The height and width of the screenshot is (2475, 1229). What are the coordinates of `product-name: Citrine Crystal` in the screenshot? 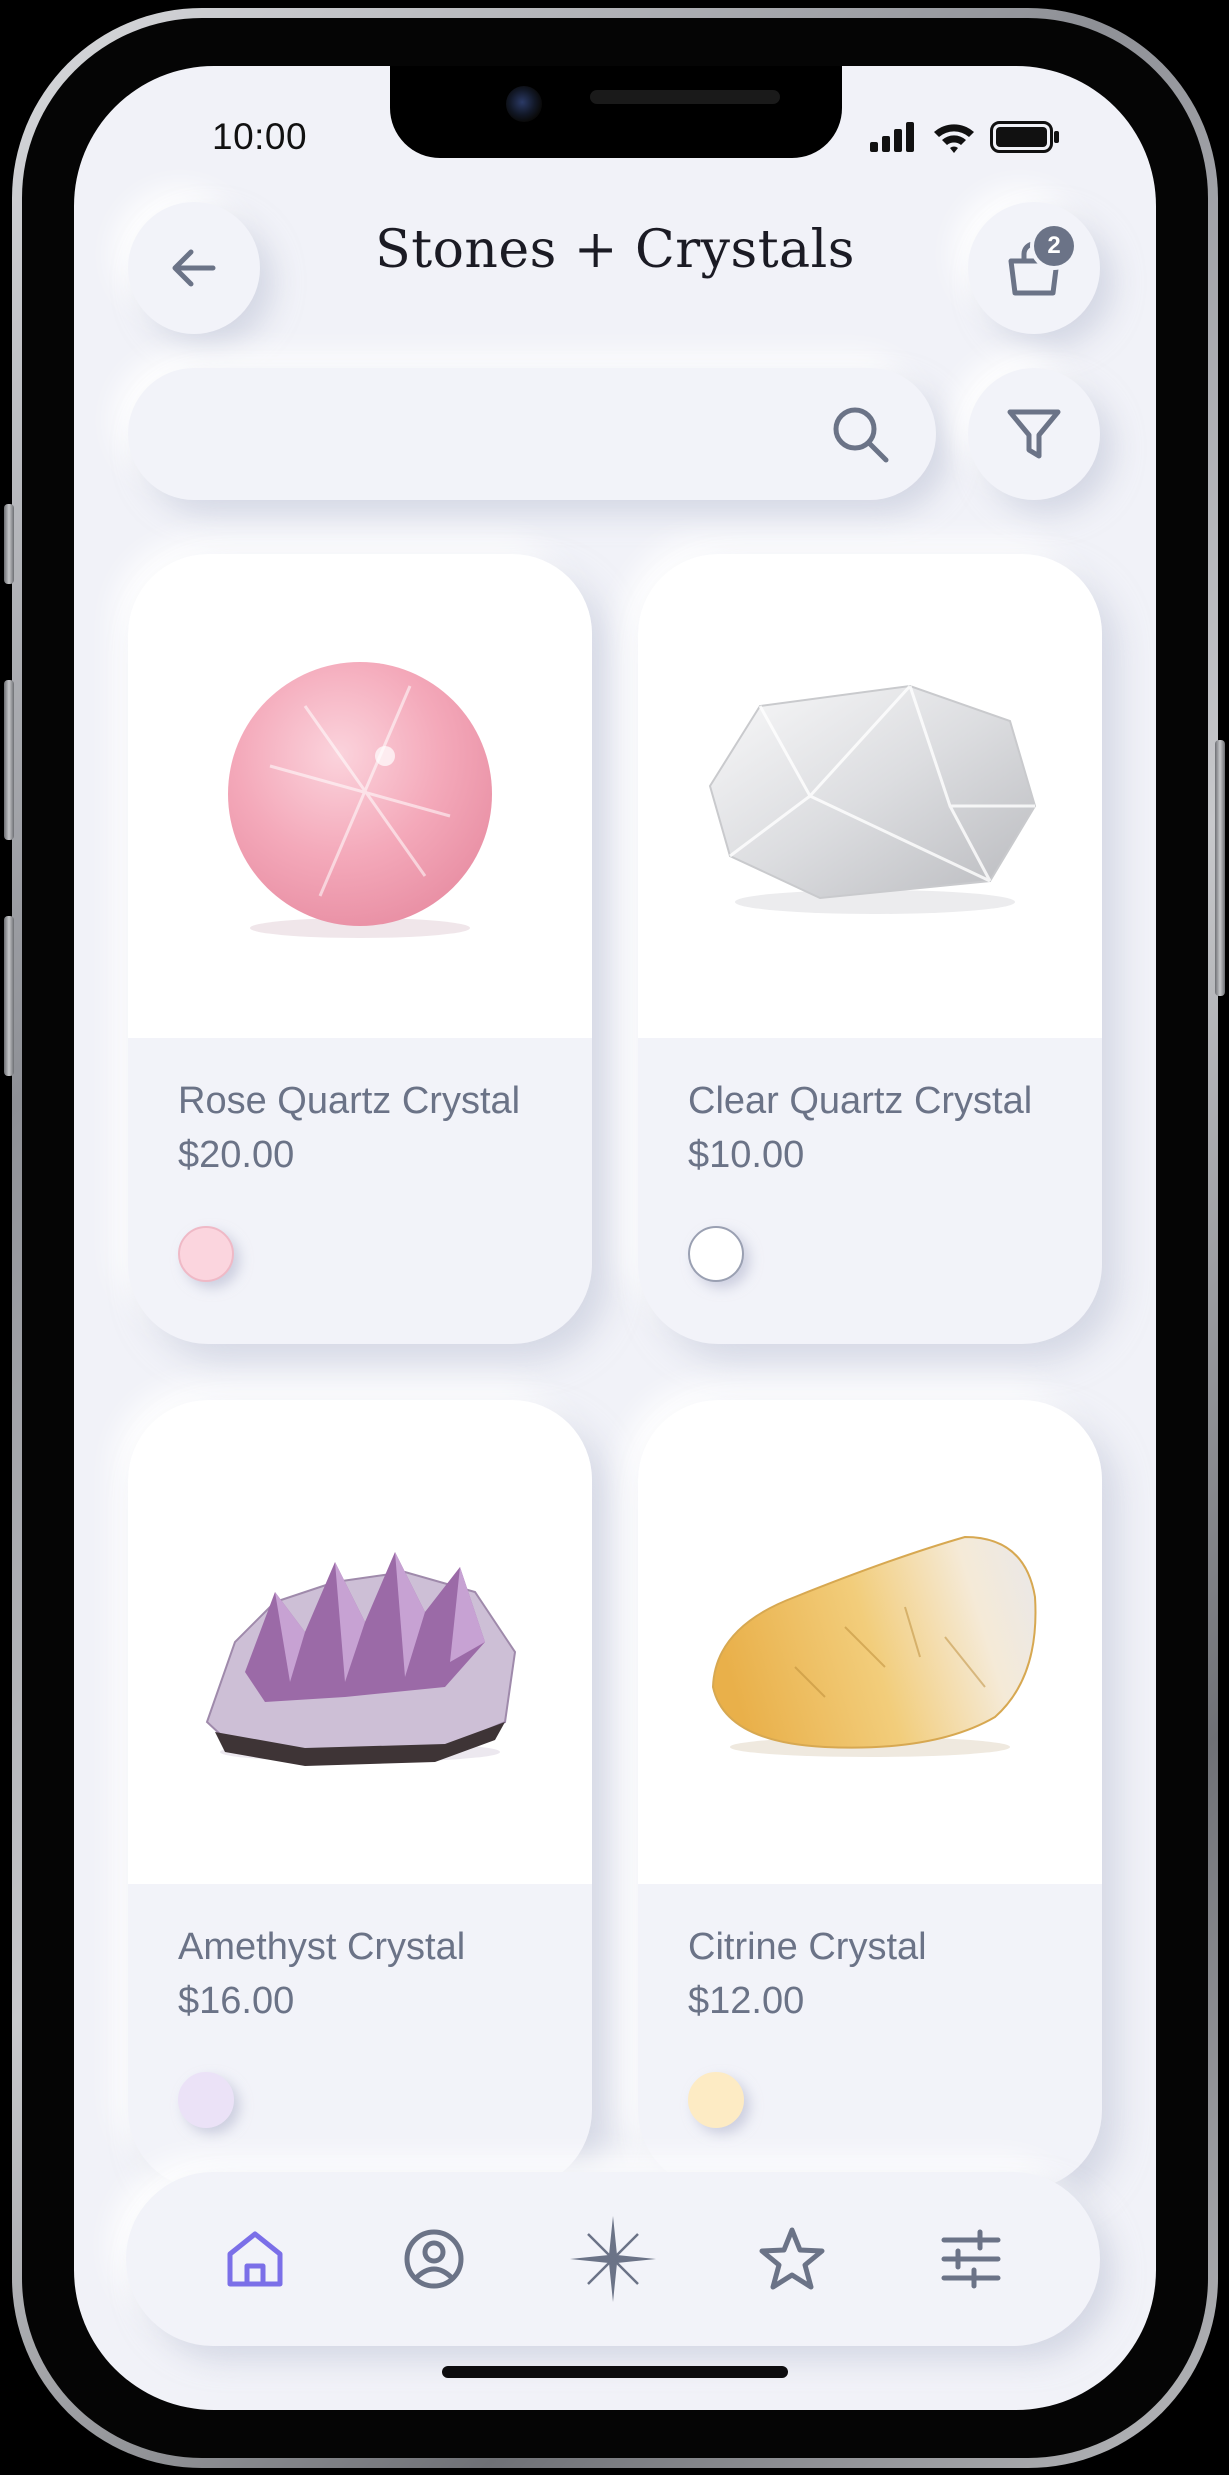 It's located at (807, 1947).